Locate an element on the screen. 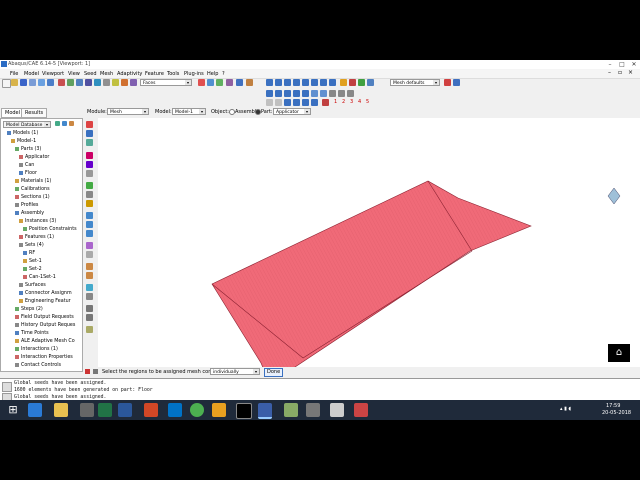 The image size is (640, 480). view-iso-icon is located at coordinates (314, 82).